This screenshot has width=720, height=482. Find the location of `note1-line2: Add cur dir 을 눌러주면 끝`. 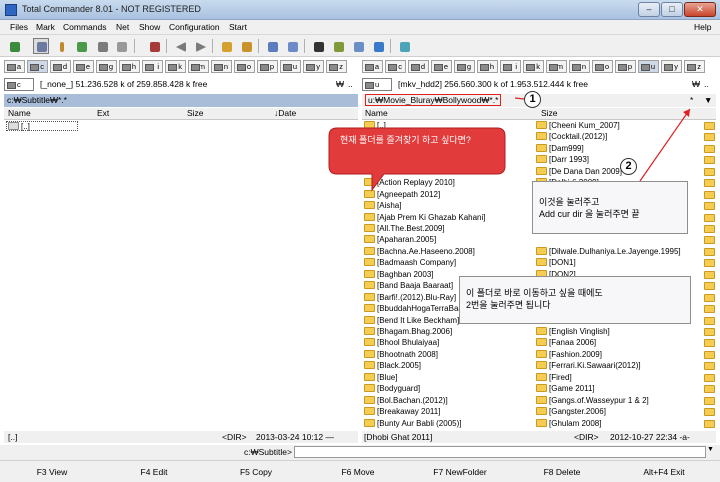

note1-line2: Add cur dir 을 눌러주면 끝 is located at coordinates (589, 214).